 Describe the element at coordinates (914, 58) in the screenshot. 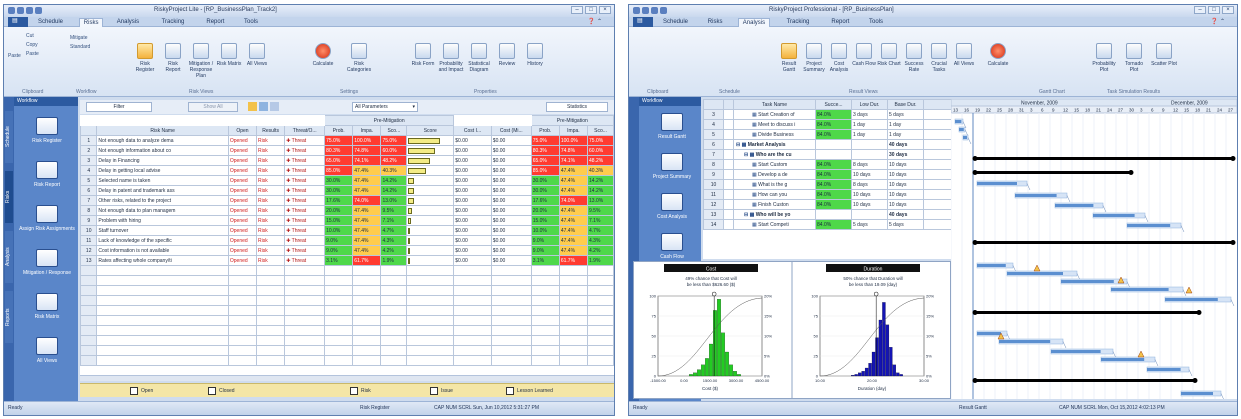

I see `view-success-rate-button: Success Rate` at that location.